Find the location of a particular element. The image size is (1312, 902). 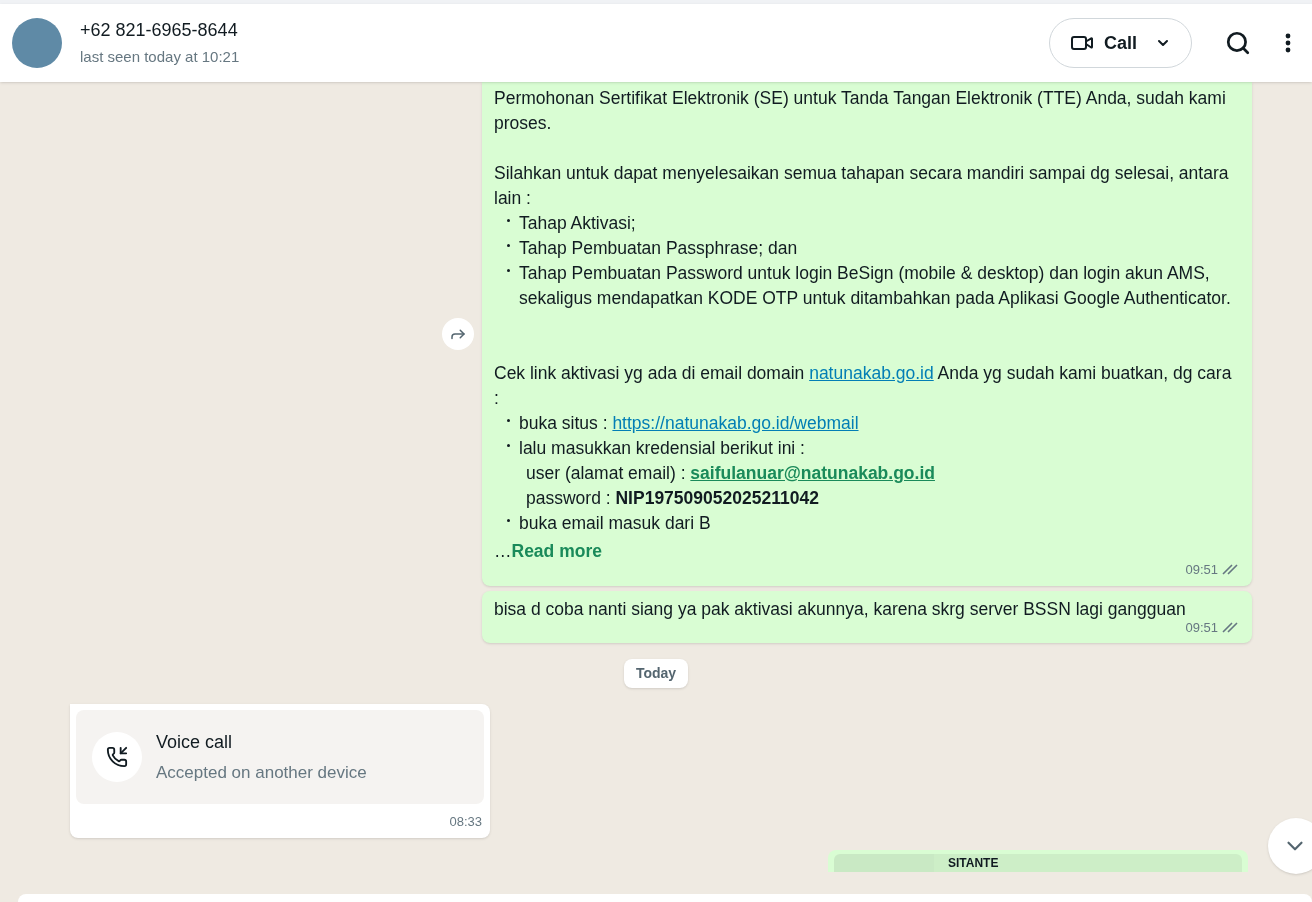

avatar-photo-placeholder is located at coordinates (37, 43).